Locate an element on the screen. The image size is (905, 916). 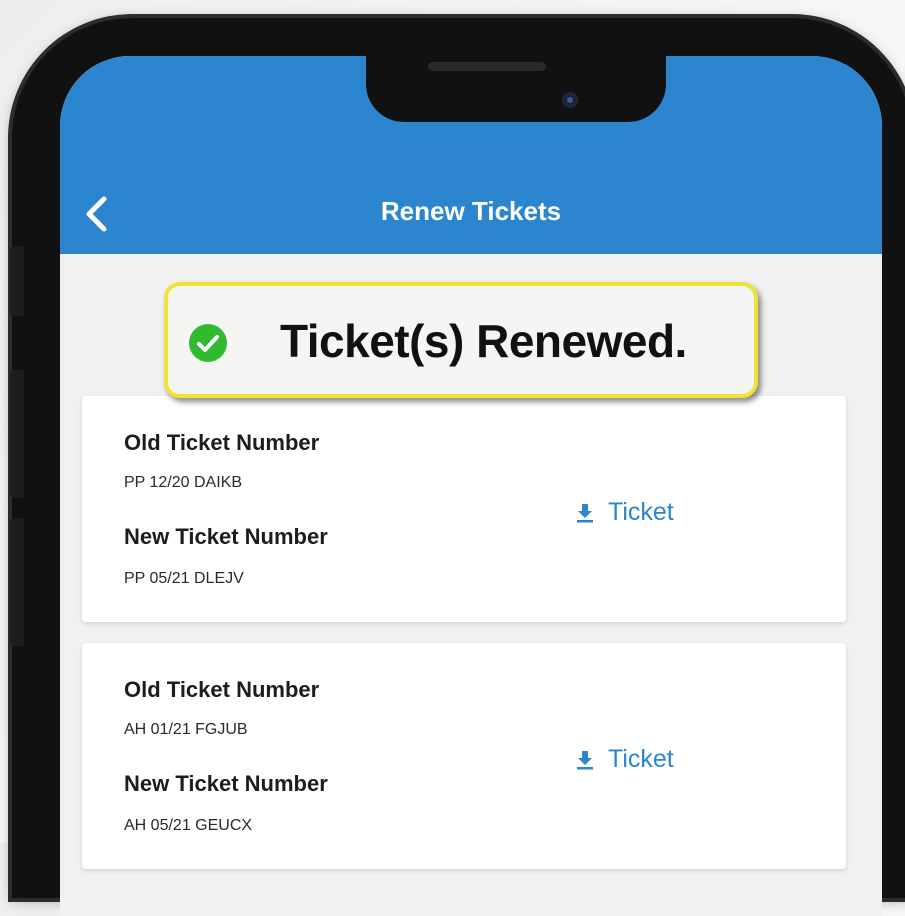
phone-notch is located at coordinates (516, 89).